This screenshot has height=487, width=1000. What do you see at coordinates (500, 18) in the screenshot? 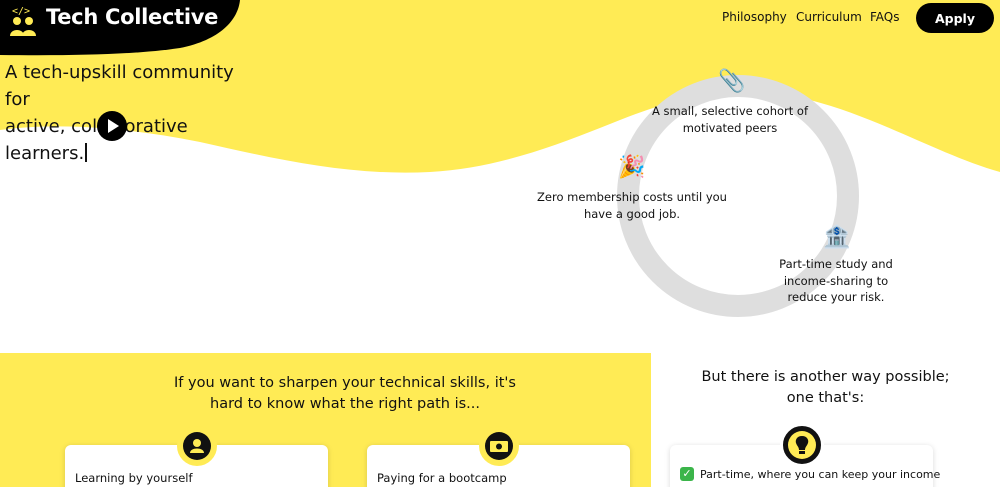
I see `top-nav: Philosophy Curriculum FAQs Apply` at bounding box center [500, 18].